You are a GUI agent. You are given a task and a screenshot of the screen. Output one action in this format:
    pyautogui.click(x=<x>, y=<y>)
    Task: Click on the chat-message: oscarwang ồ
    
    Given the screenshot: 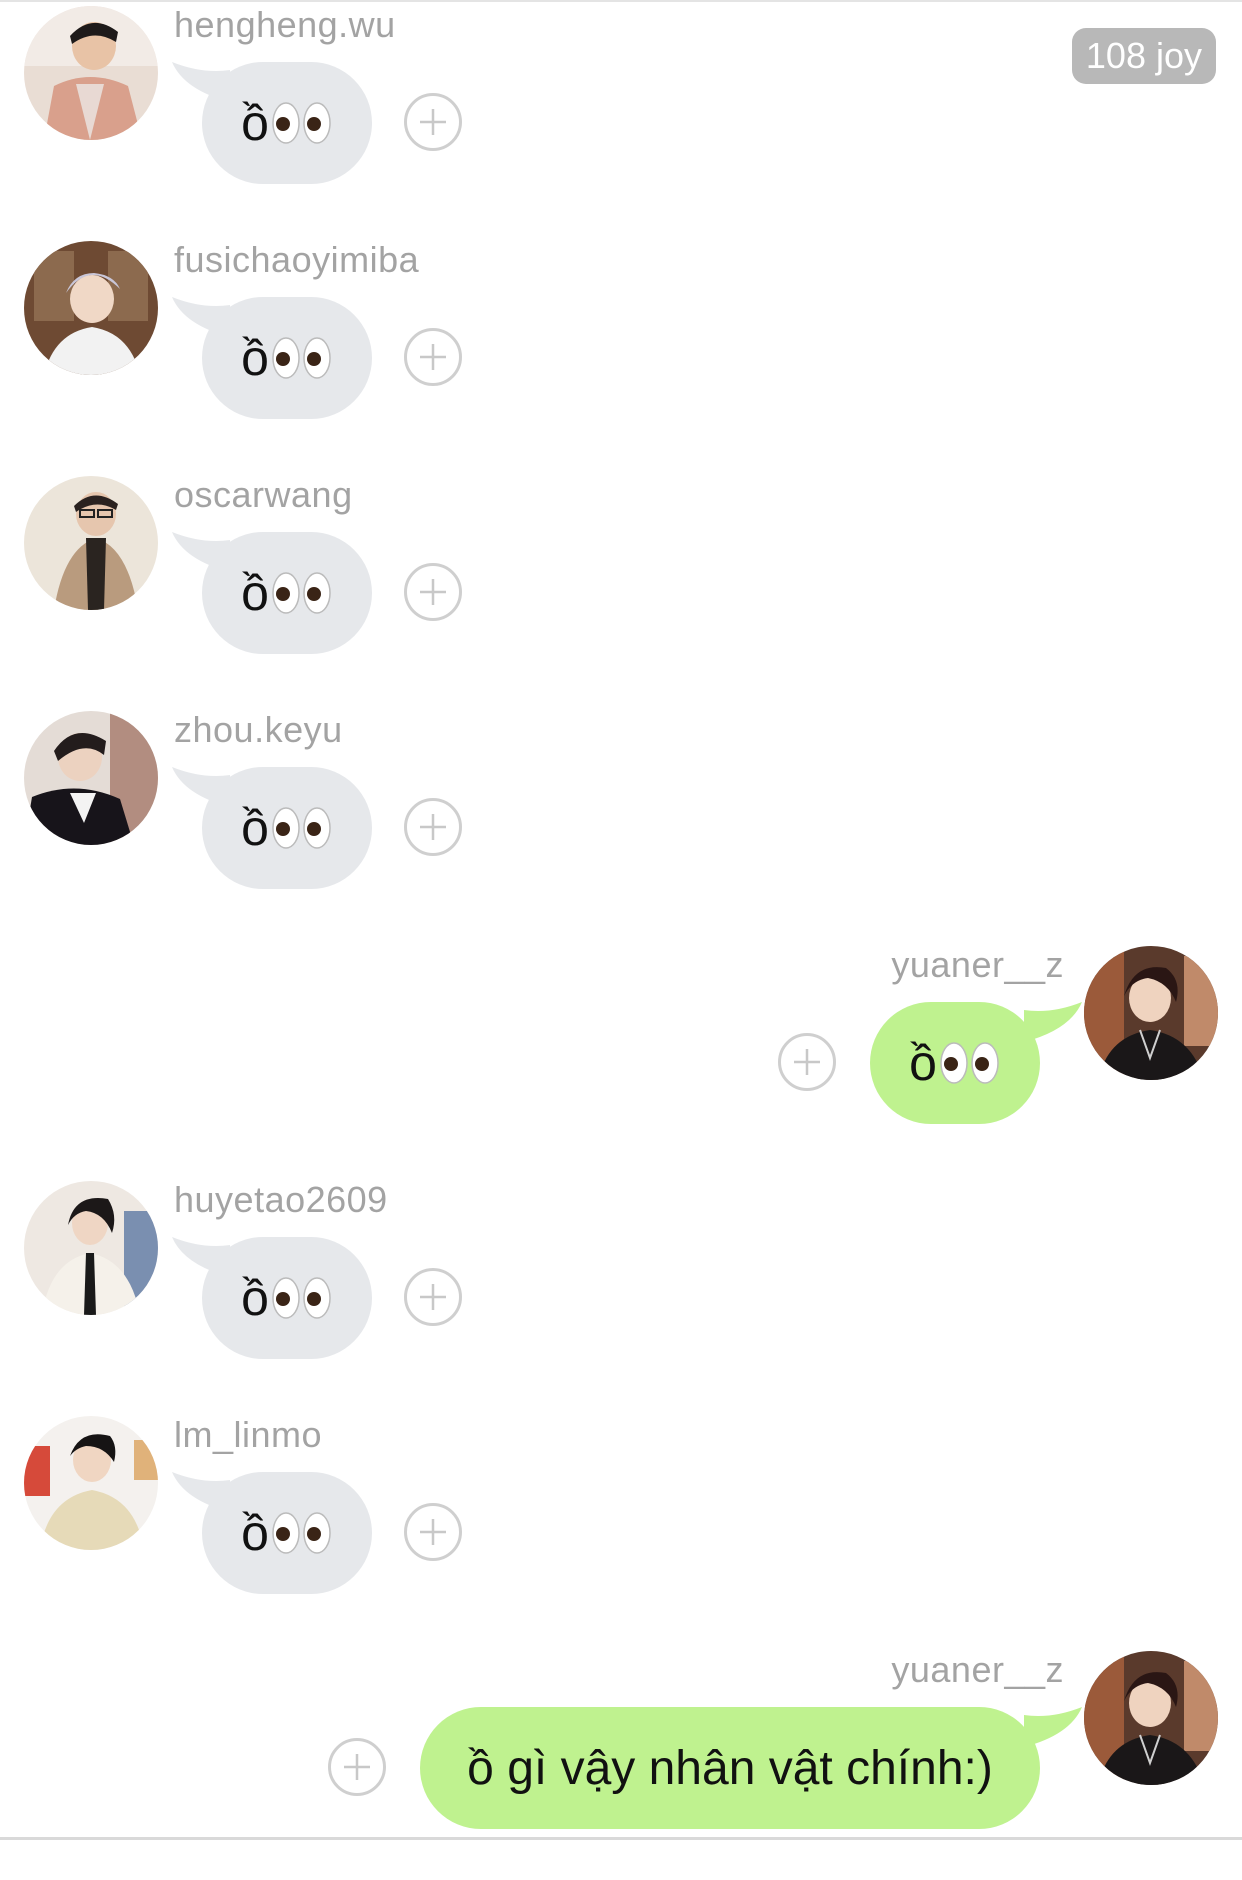 What is the action you would take?
    pyautogui.click(x=621, y=587)
    